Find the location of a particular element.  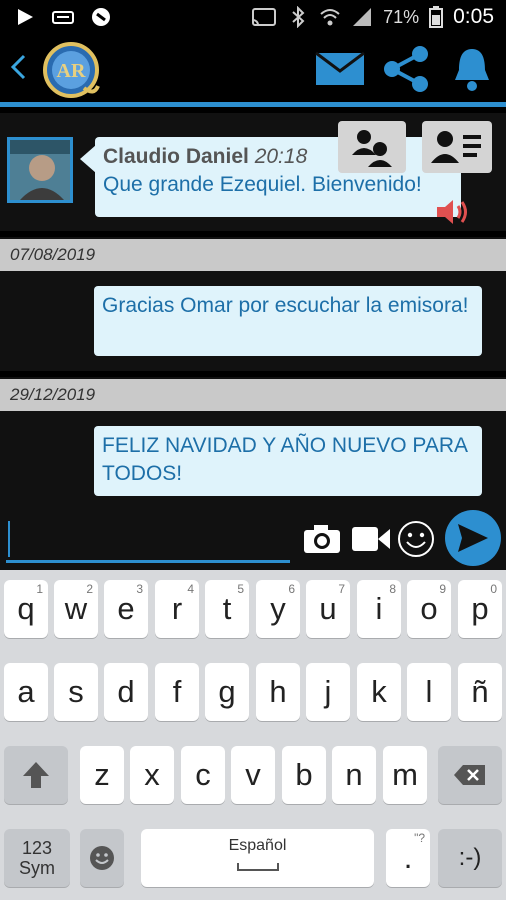

app-bar: AR is located at coordinates (253, 69).